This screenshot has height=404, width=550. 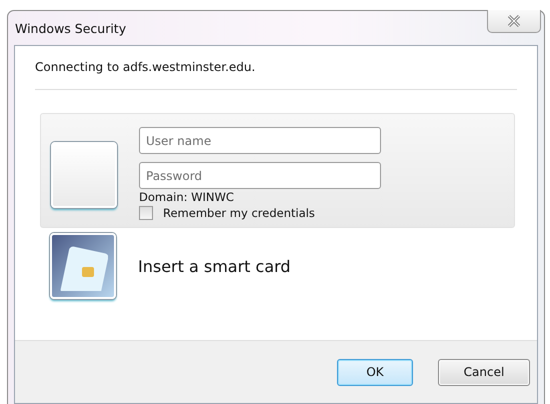 What do you see at coordinates (146, 213) in the screenshot?
I see `remember-checkbox` at bounding box center [146, 213].